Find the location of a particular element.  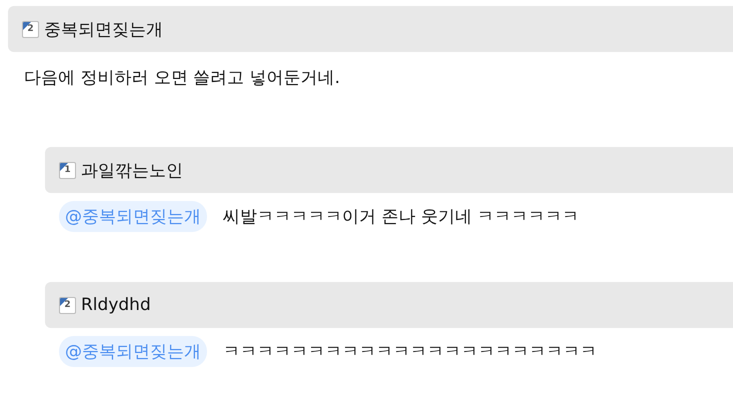

comment-text: 다음에 정비하러 오면 쓸려고 넣어둔거네. is located at coordinates (182, 78).